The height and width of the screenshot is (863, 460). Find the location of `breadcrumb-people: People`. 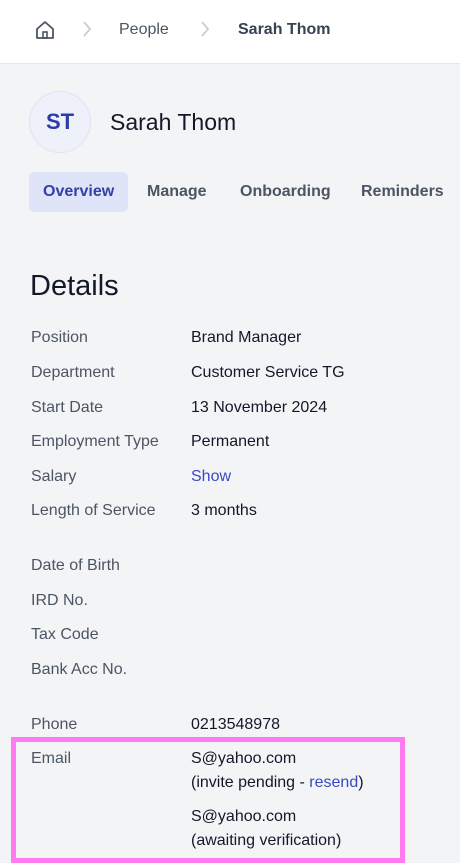

breadcrumb-people: People is located at coordinates (144, 30).